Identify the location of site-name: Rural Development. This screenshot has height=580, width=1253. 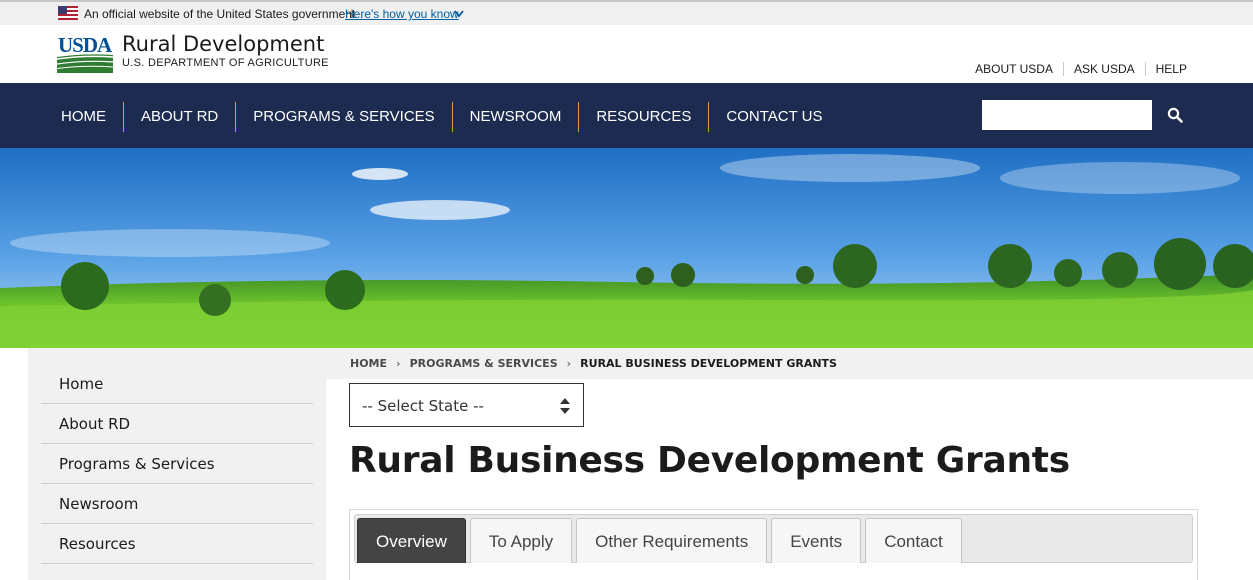
(223, 44).